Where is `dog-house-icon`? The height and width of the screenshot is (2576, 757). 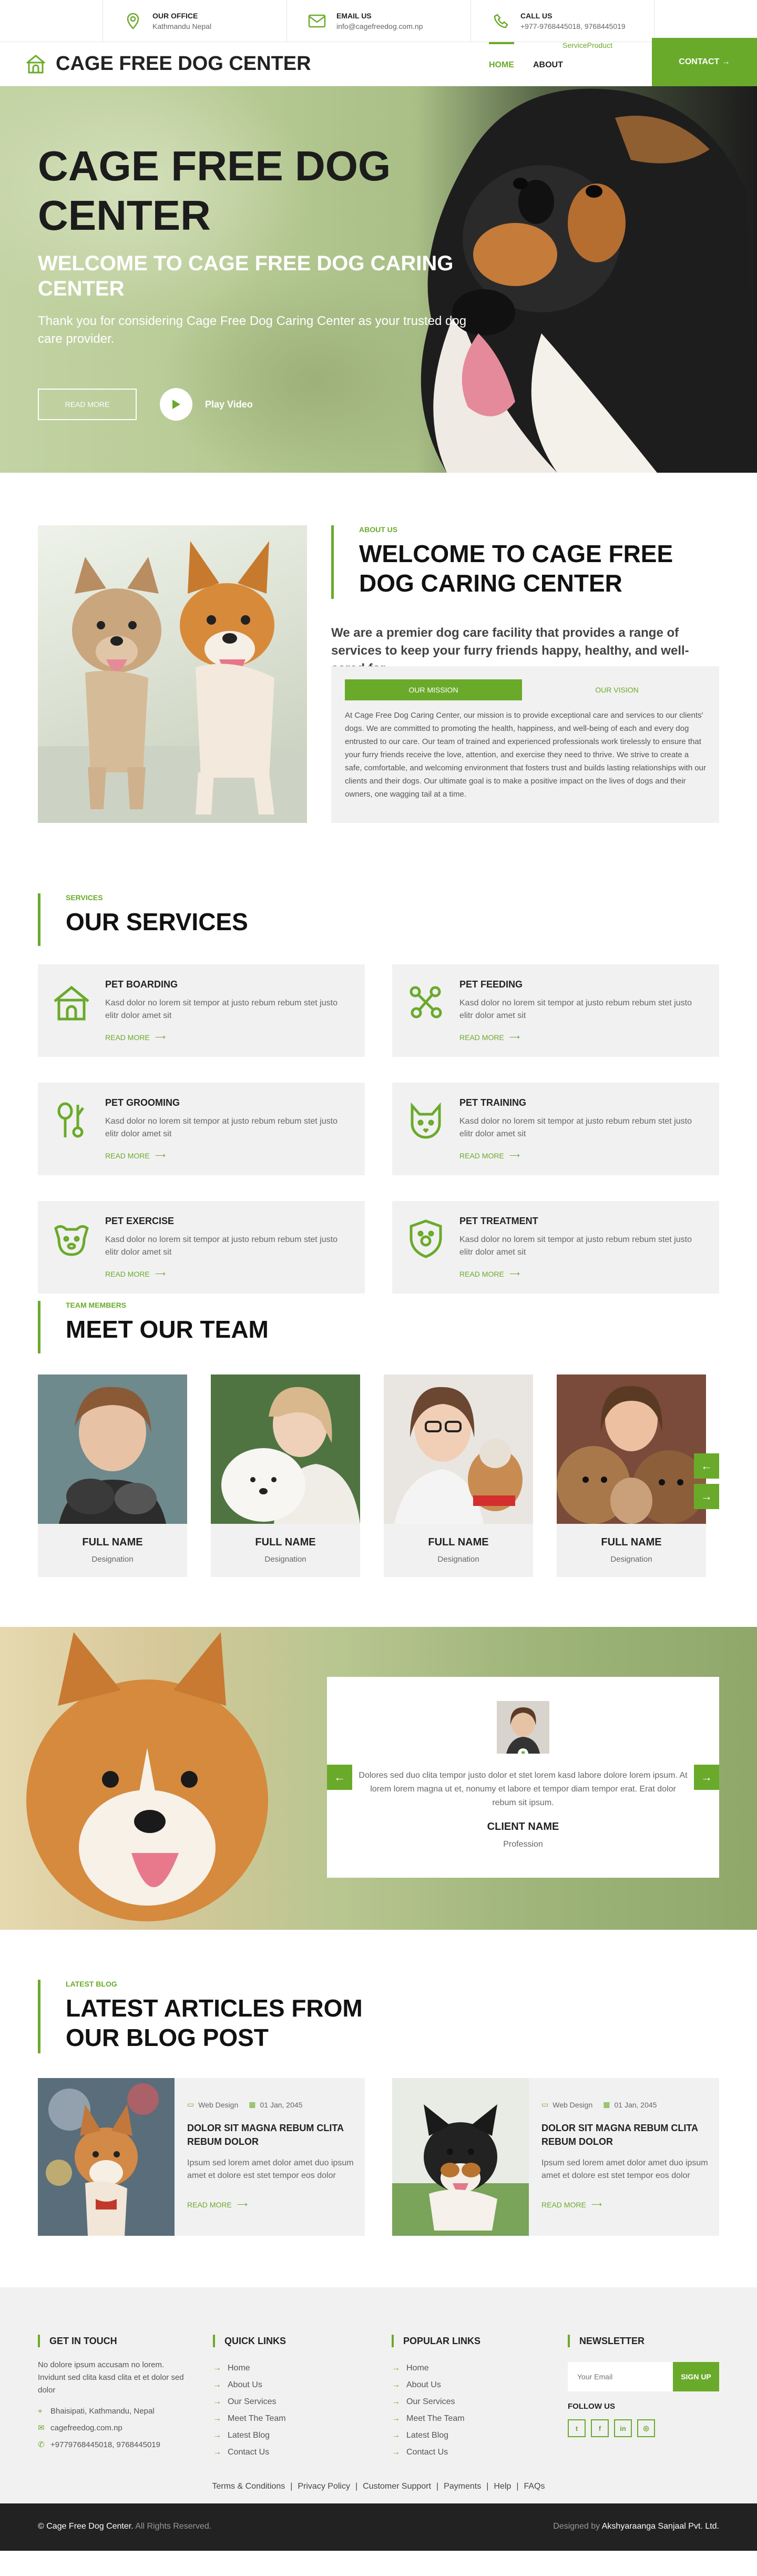 dog-house-icon is located at coordinates (71, 1002).